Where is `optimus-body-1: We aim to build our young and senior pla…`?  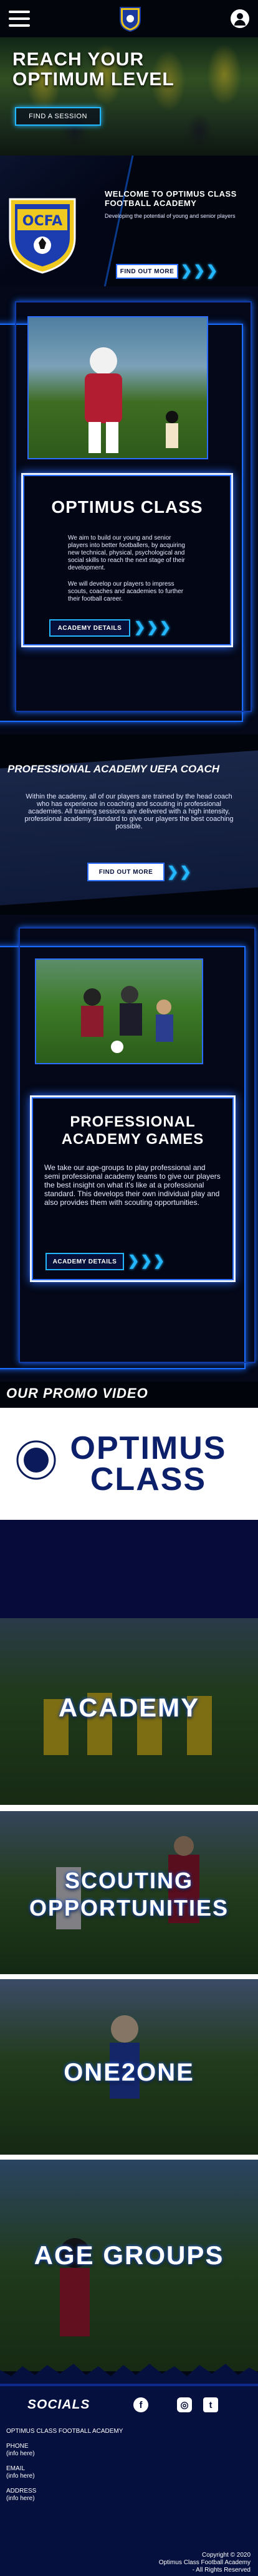 optimus-body-1: We aim to build our young and senior pla… is located at coordinates (126, 553).